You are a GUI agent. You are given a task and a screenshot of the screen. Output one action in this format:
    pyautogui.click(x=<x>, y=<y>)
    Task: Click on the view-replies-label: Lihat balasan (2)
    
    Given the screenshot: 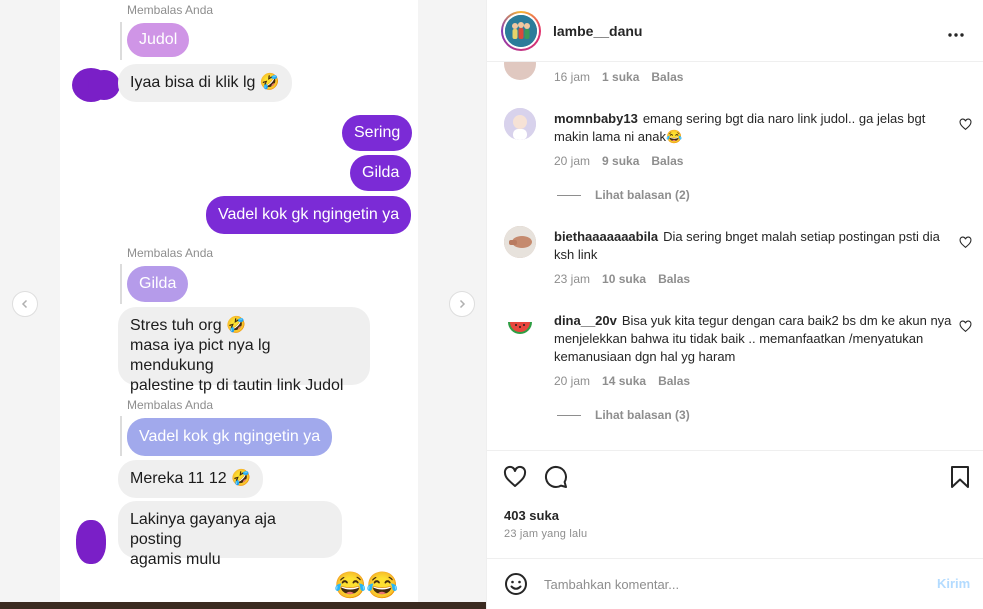 What is the action you would take?
    pyautogui.click(x=642, y=195)
    